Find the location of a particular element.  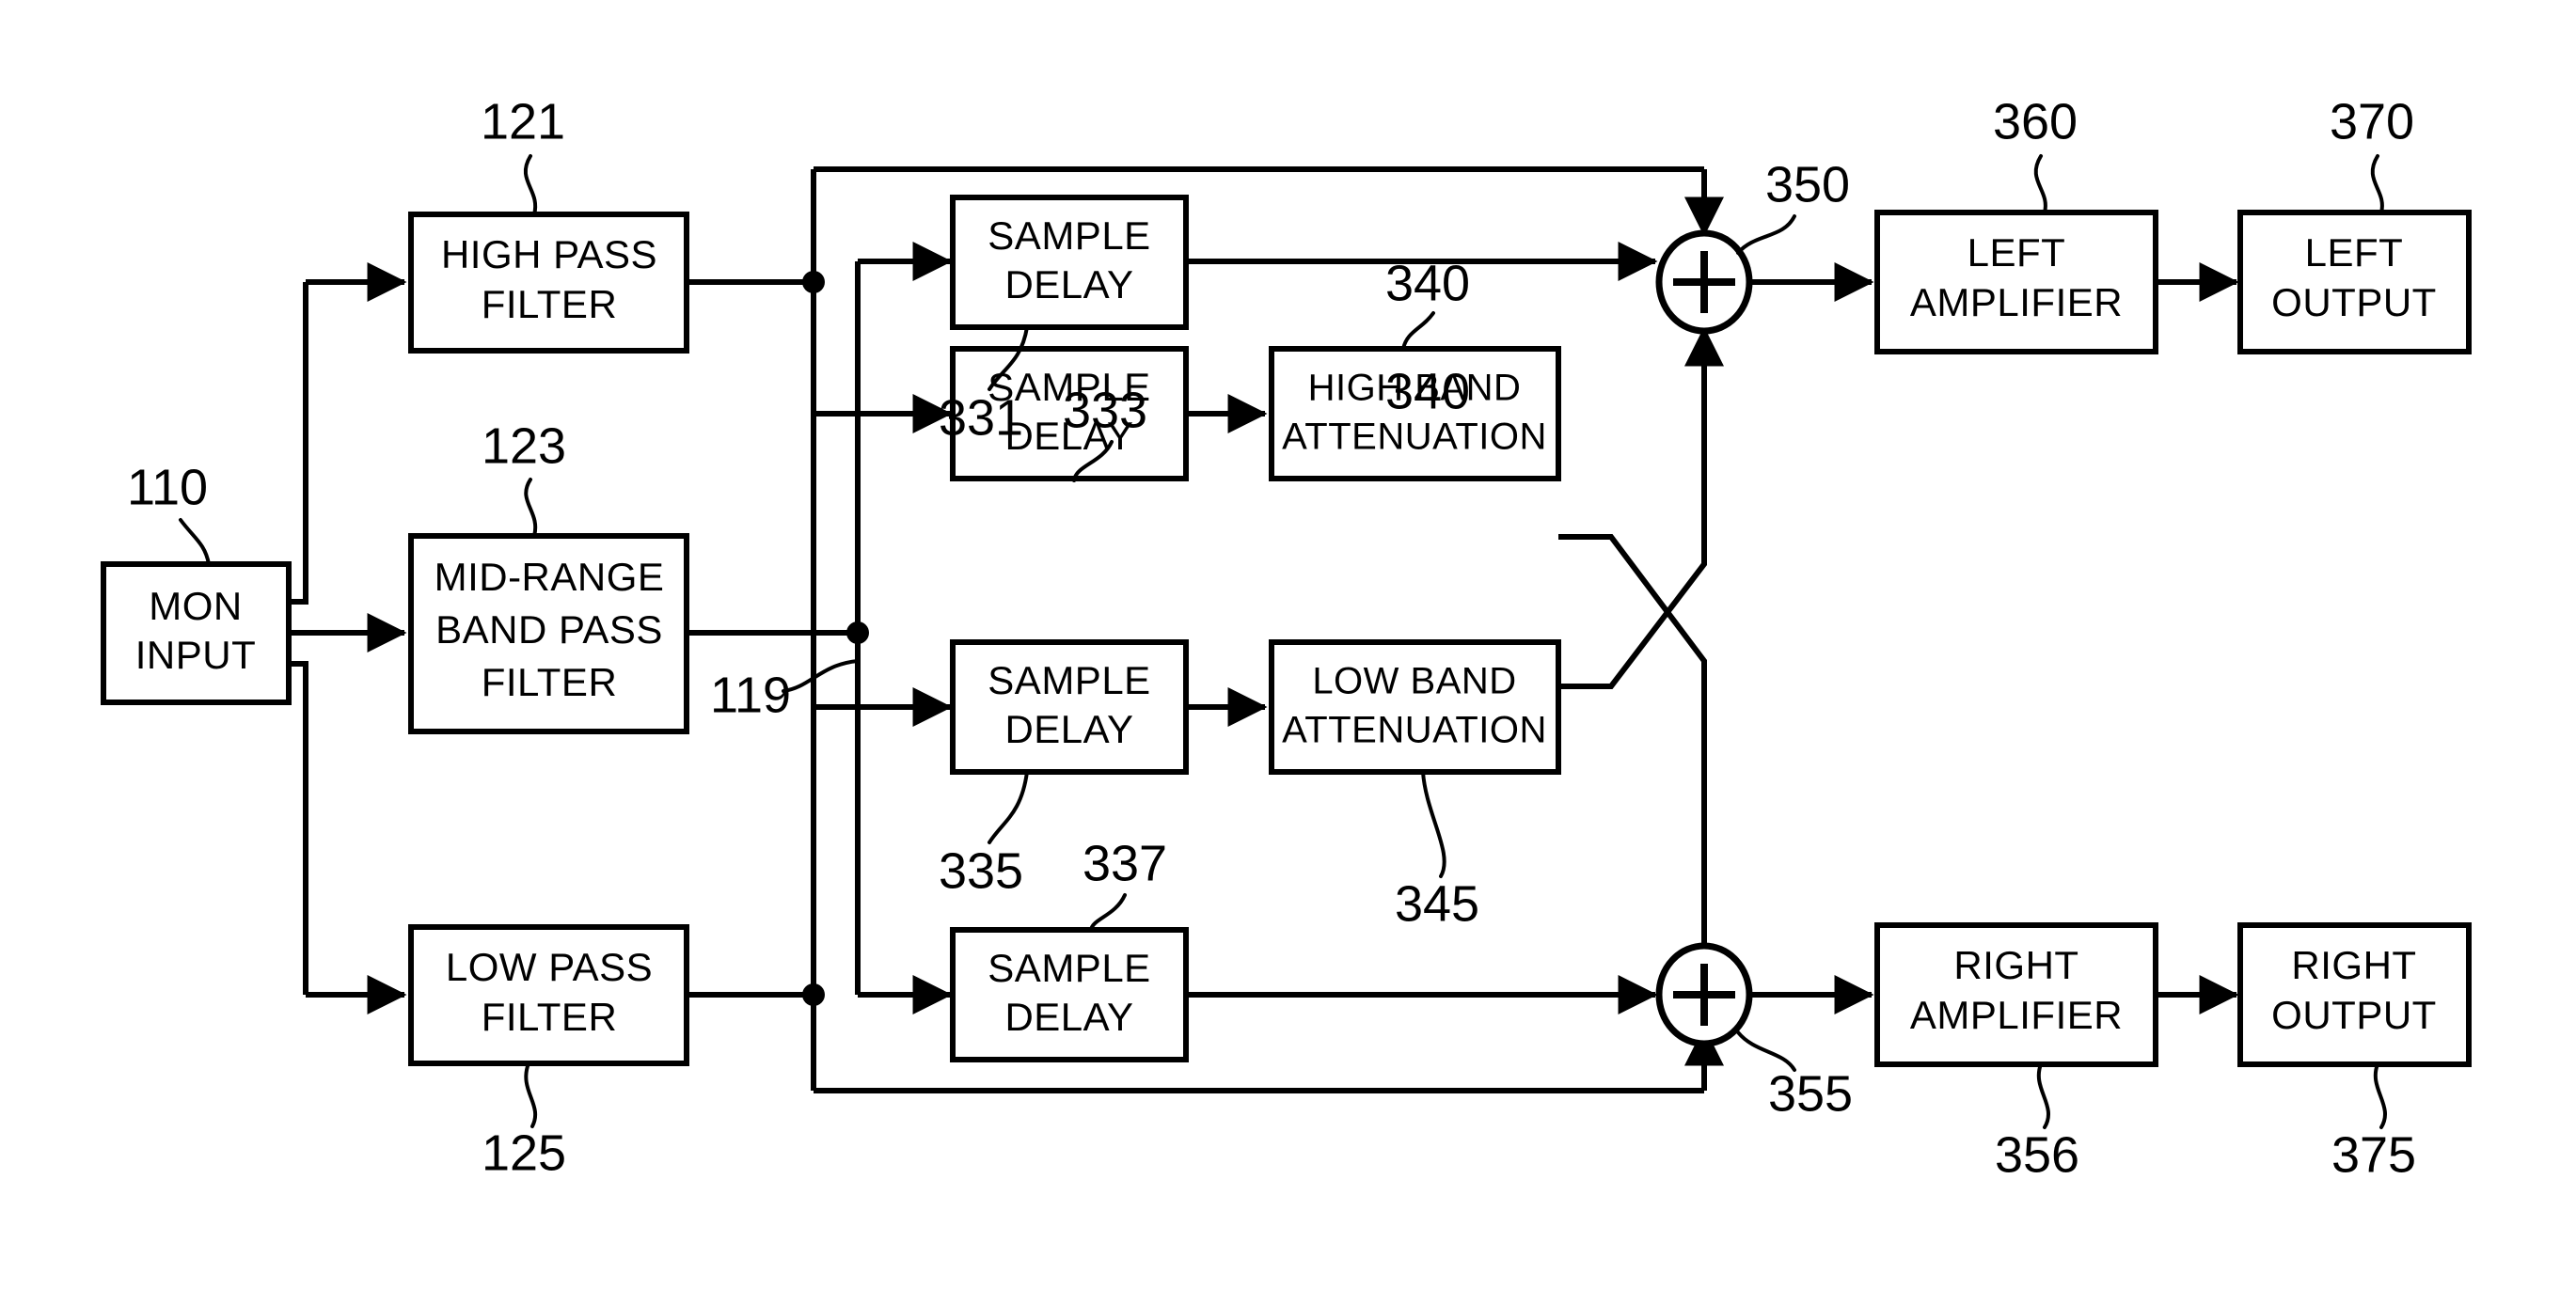

lpf-label-line1: LOW PASS is located at coordinates (549, 967).